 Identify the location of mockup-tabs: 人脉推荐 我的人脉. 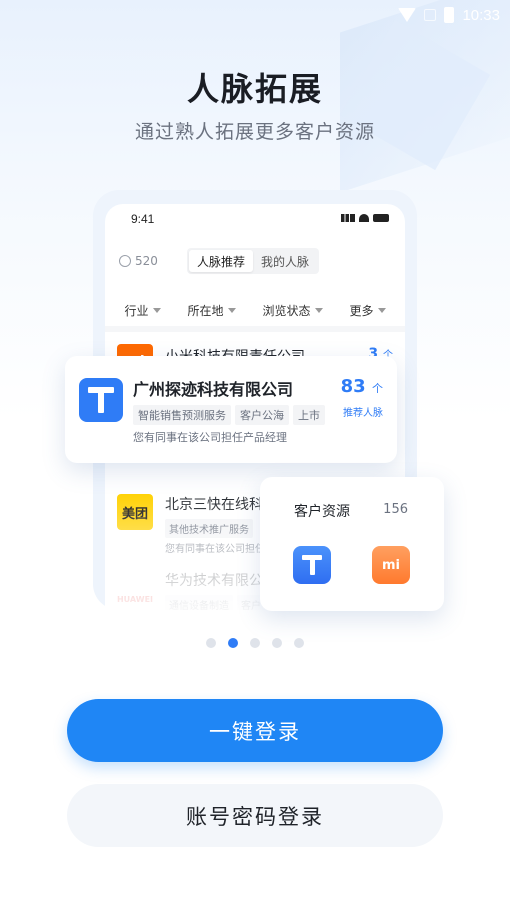
(253, 261).